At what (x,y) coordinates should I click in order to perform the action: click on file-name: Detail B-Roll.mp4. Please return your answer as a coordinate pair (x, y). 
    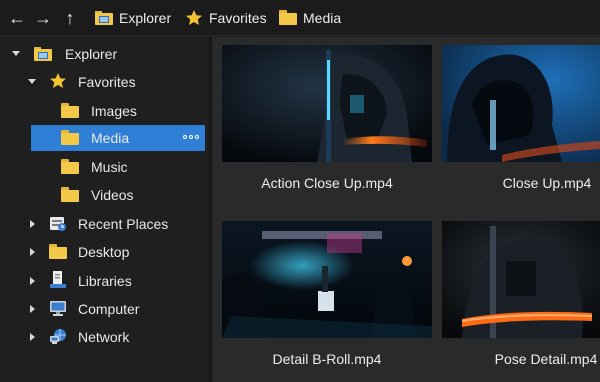
    Looking at the image, I should click on (327, 359).